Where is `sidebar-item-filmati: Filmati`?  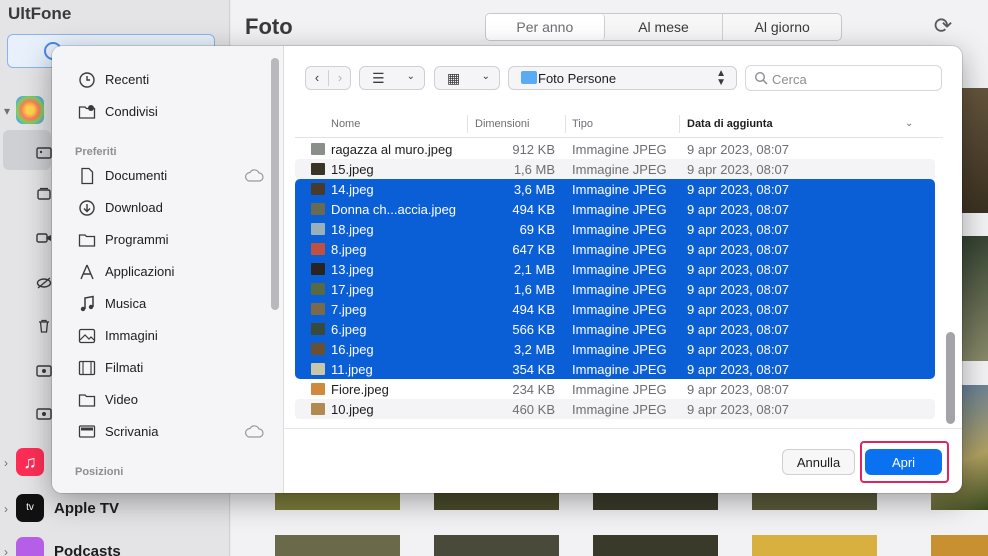 sidebar-item-filmati: Filmati is located at coordinates (169, 368).